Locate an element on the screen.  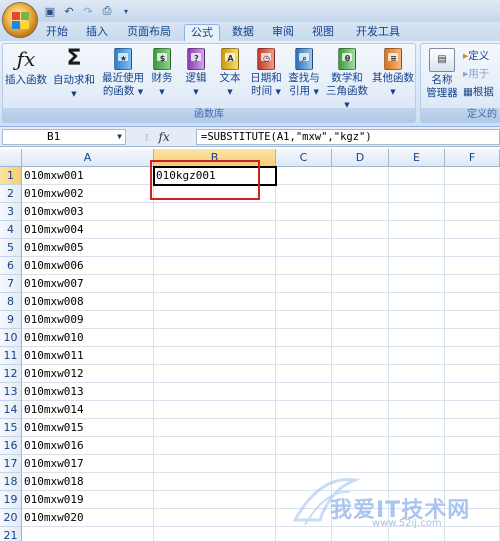
use-in-formula-button: ▸用于 is located at coordinates (476, 73).